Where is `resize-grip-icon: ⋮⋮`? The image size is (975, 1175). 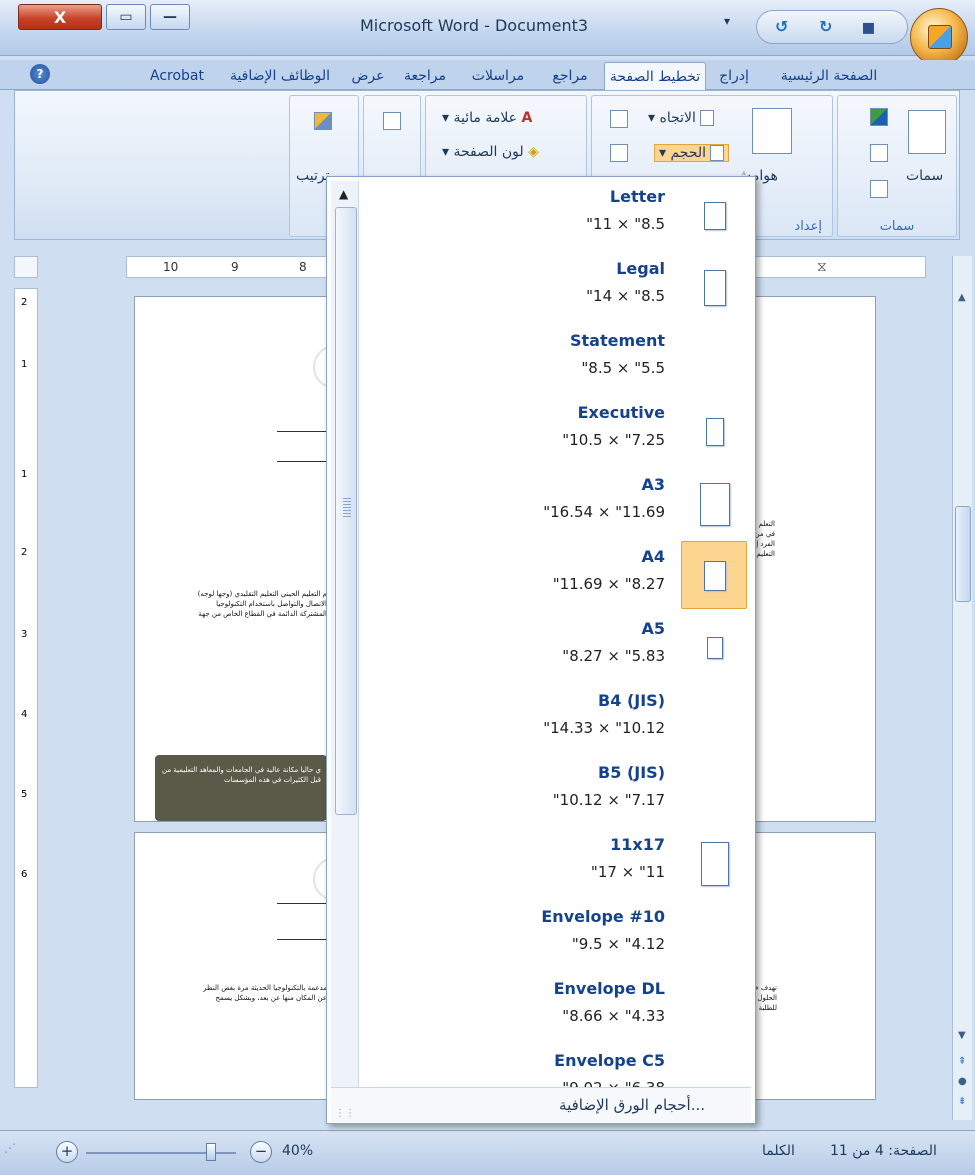
resize-grip-icon: ⋮⋮ is located at coordinates (345, 1113).